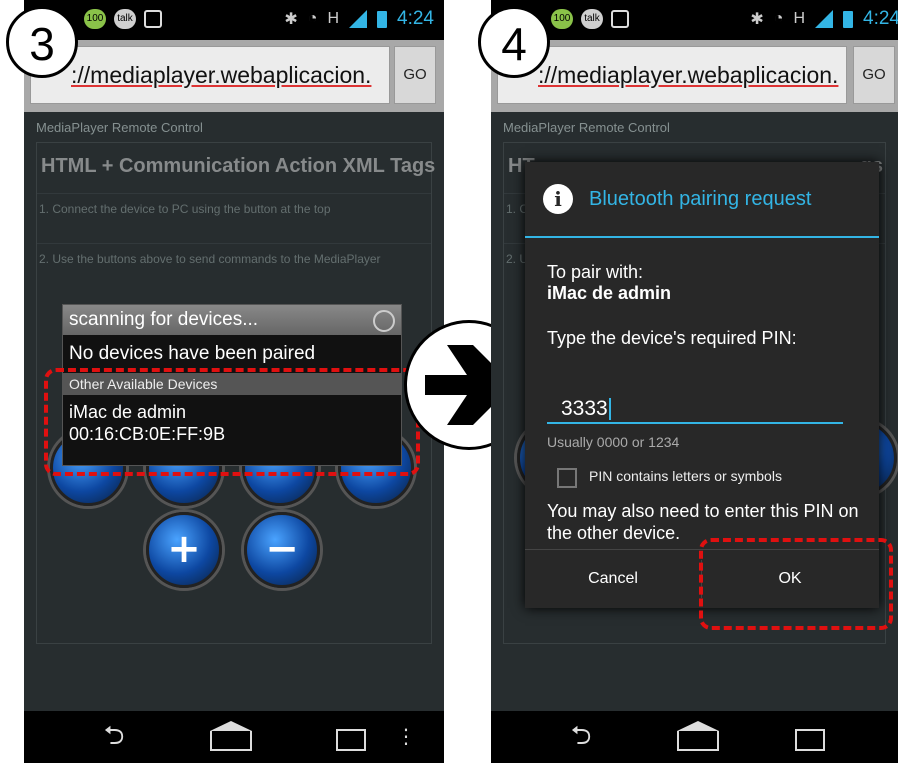 This screenshot has height=763, width=898. Describe the element at coordinates (609, 293) in the screenshot. I see `pair-device-name: iMac de admin` at that location.